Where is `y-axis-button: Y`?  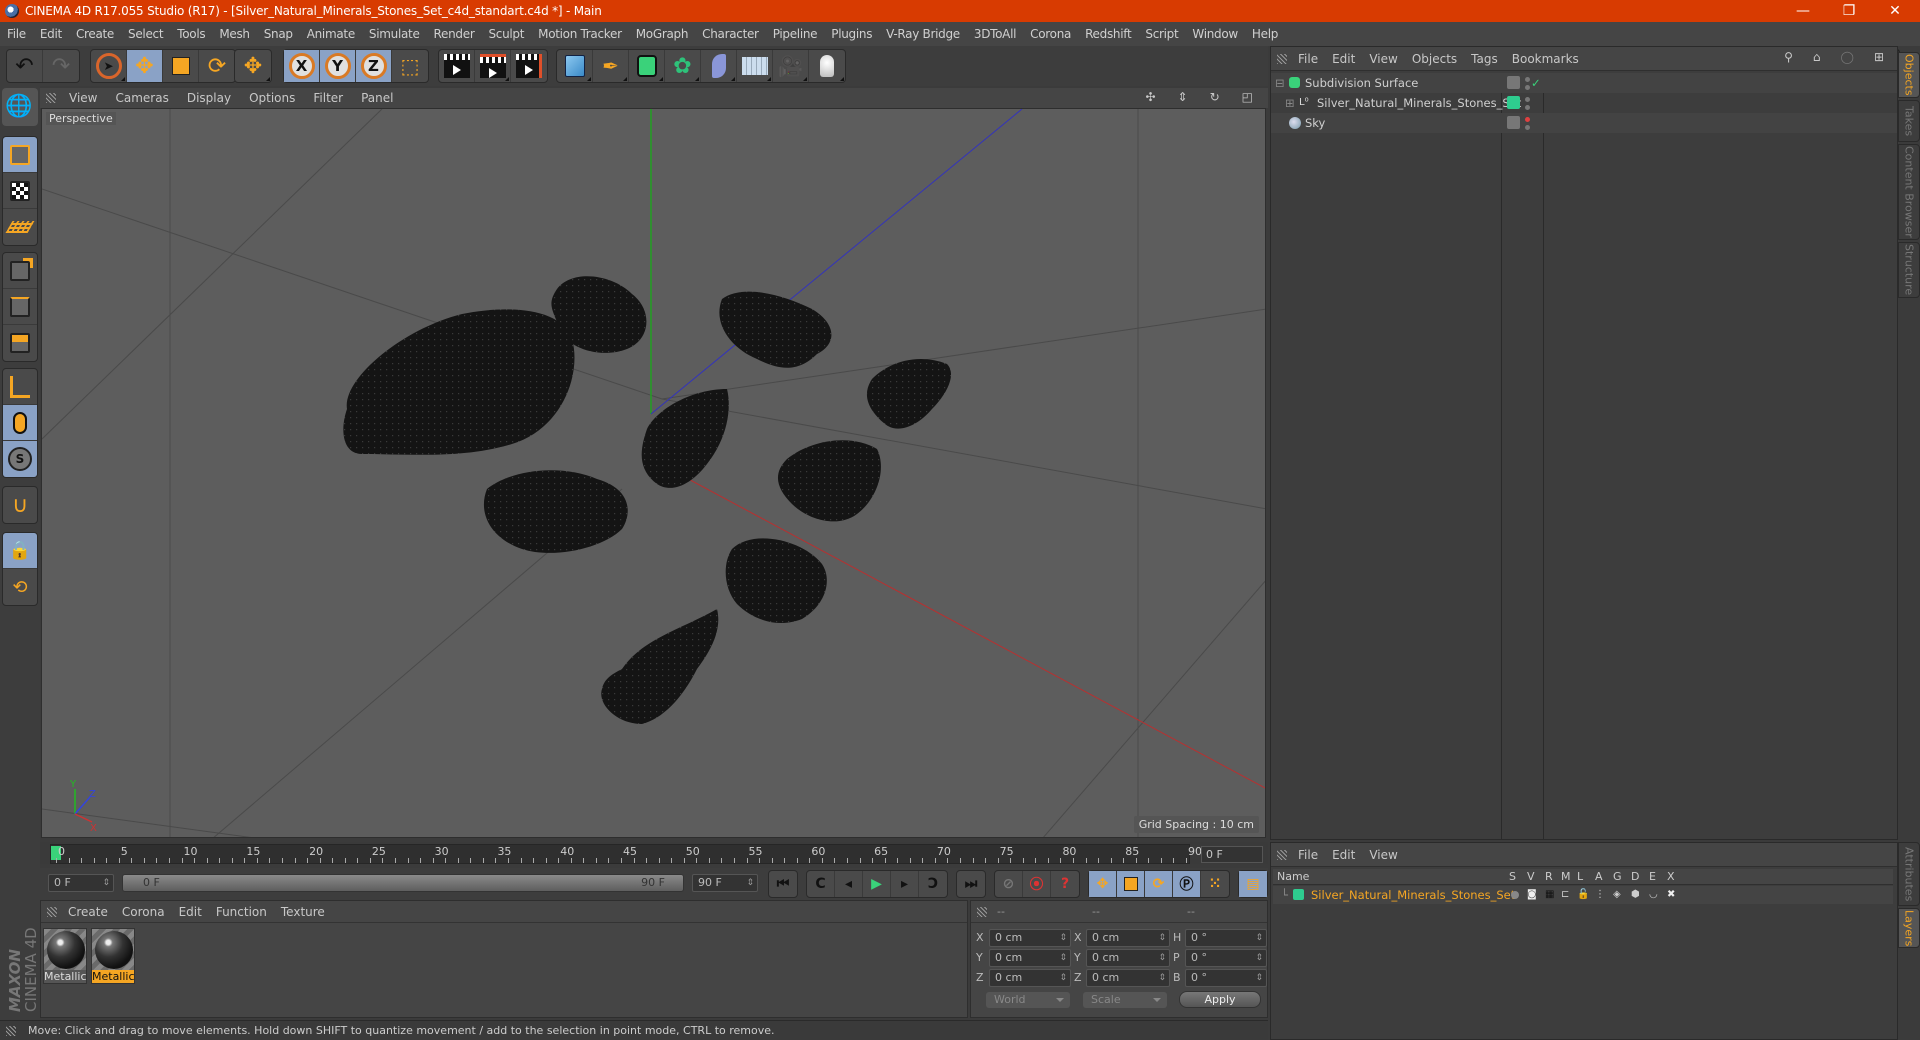
y-axis-button: Y is located at coordinates (338, 66).